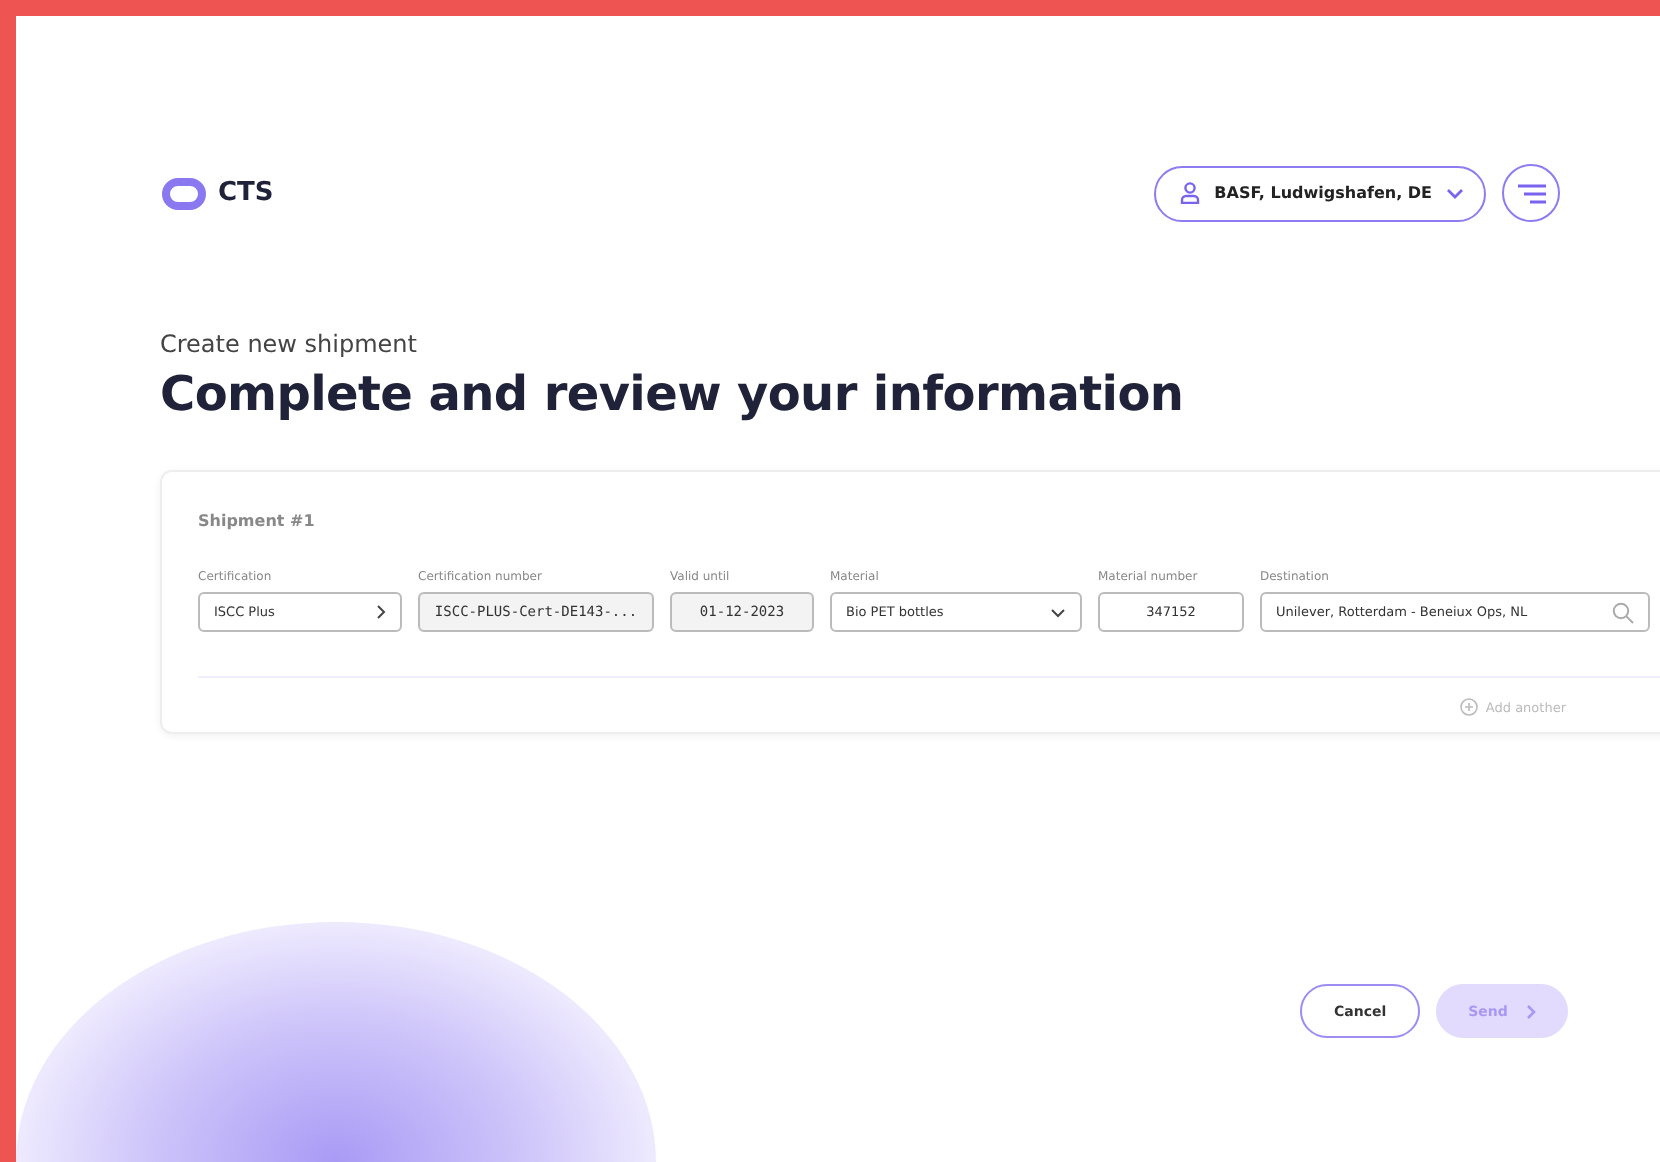 The height and width of the screenshot is (1162, 1660). What do you see at coordinates (1623, 612) in the screenshot?
I see `search-icon` at bounding box center [1623, 612].